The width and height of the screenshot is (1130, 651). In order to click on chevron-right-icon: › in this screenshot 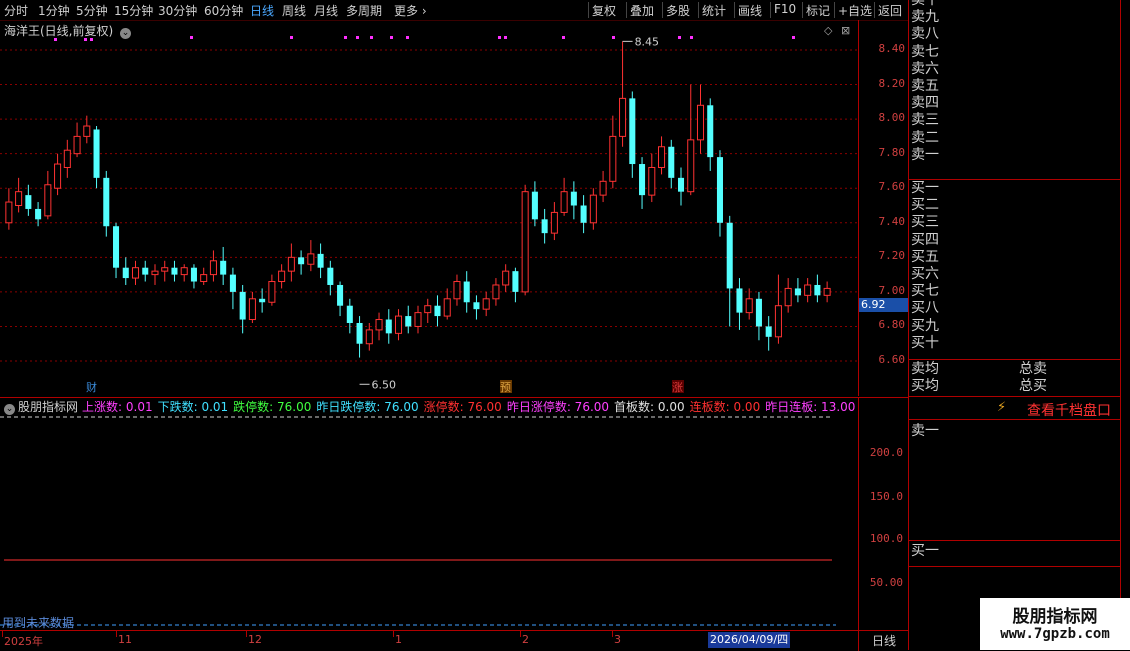, I will do `click(424, 11)`.